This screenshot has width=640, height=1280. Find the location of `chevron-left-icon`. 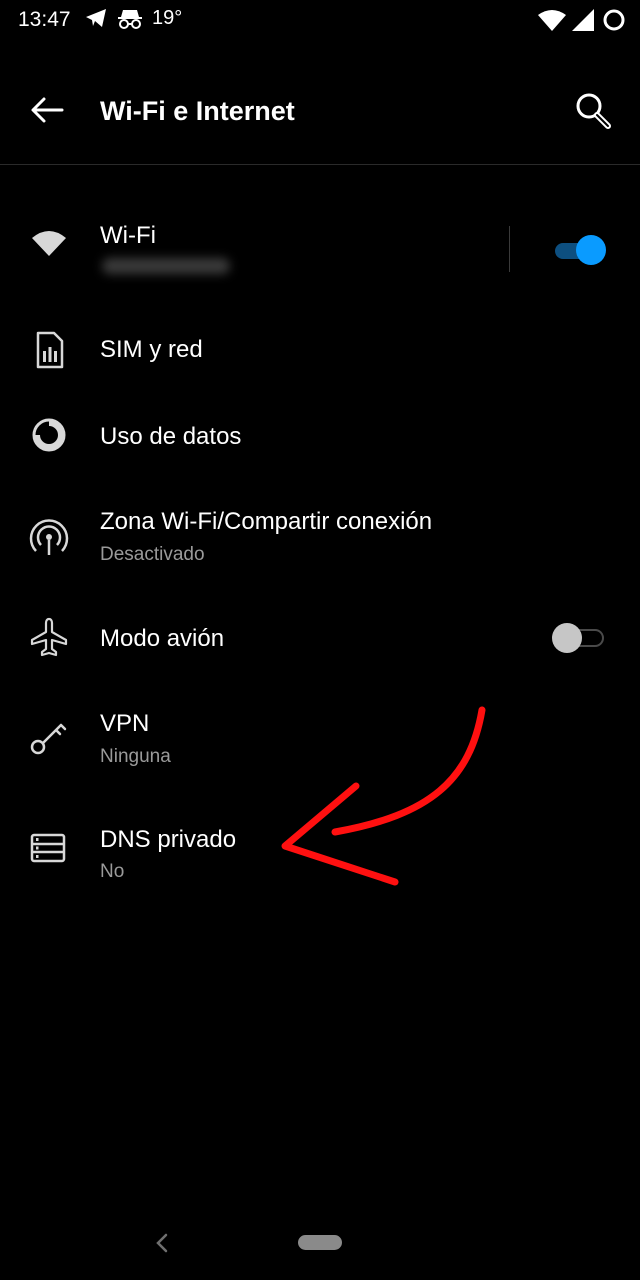

chevron-left-icon is located at coordinates (162, 1243).